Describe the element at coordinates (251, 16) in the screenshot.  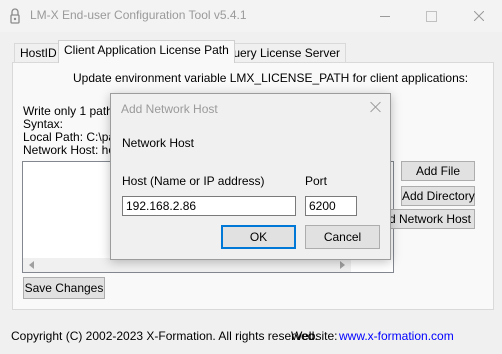
I see `title-bar: LM-X End-user Configuration Tool v5.4.1` at that location.